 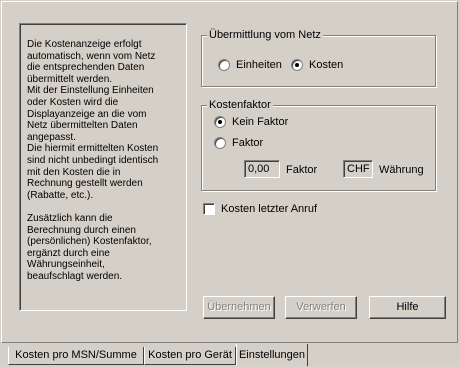 What do you see at coordinates (220, 143) in the screenshot?
I see `radio-faktor-circle` at bounding box center [220, 143].